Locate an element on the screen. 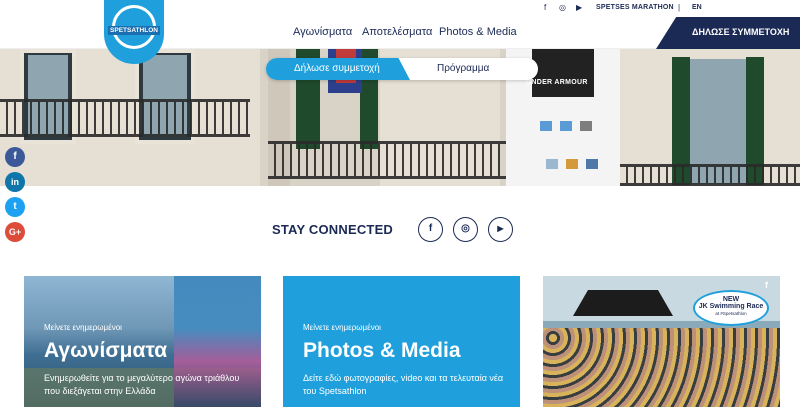 The height and width of the screenshot is (407, 800). tab-register-label: Δήλωσε συμμετοχή is located at coordinates (337, 68).